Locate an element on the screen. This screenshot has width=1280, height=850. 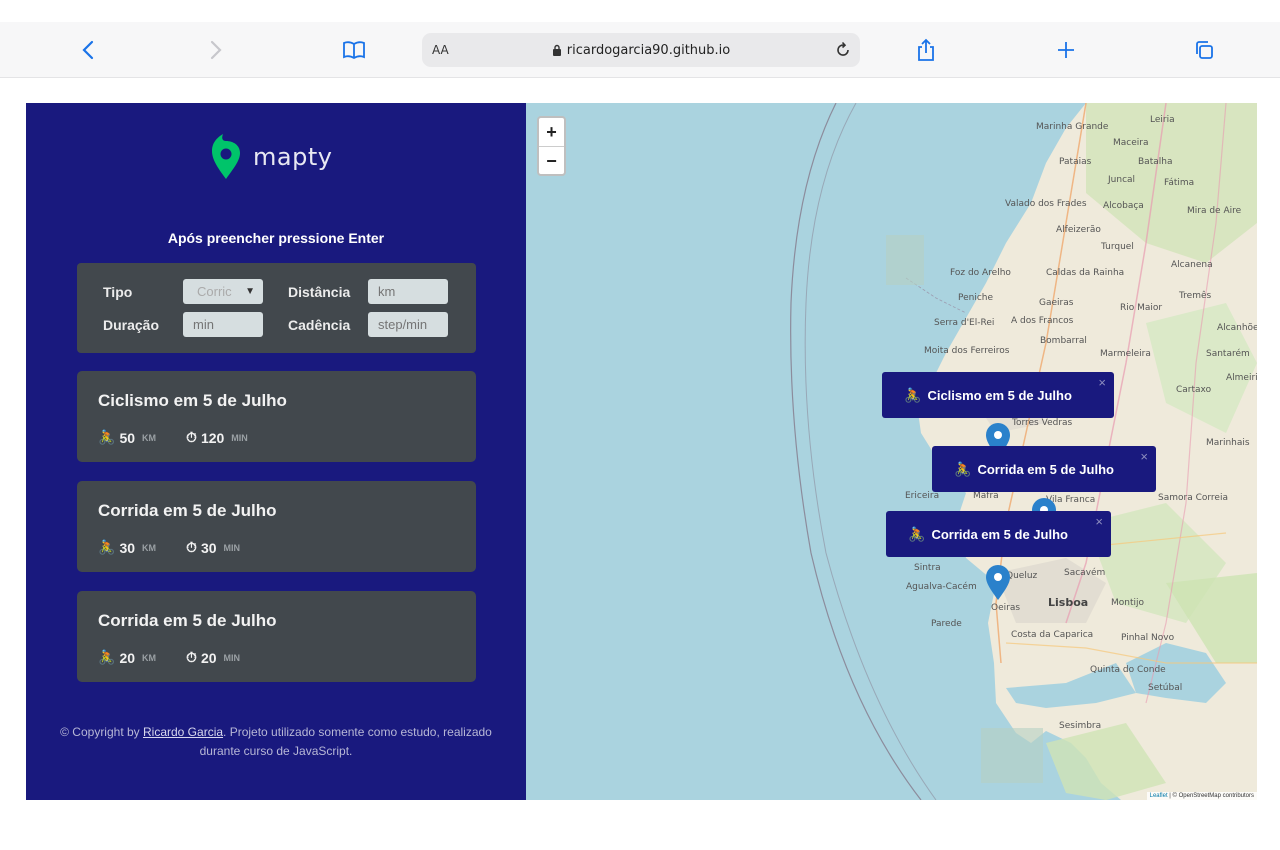
map-label: Bombarral is located at coordinates (1063, 341).